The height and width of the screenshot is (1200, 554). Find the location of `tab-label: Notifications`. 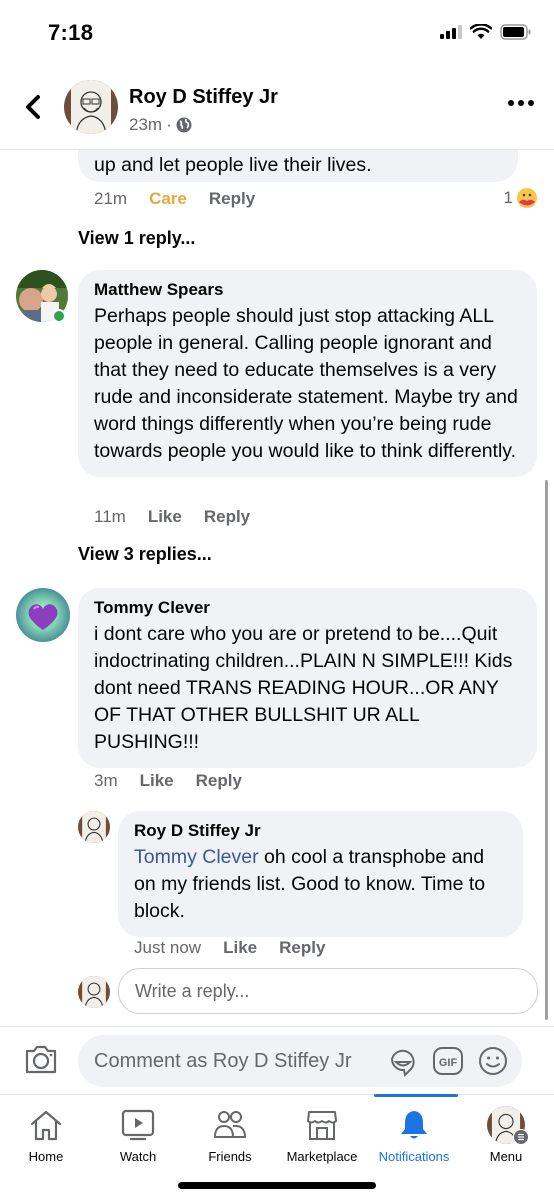

tab-label: Notifications is located at coordinates (414, 1156).